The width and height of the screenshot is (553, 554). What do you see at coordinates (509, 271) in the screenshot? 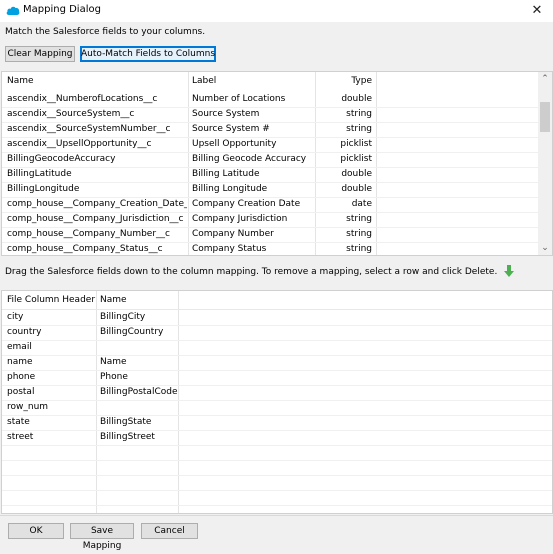
I see `down-arrow-icon` at bounding box center [509, 271].